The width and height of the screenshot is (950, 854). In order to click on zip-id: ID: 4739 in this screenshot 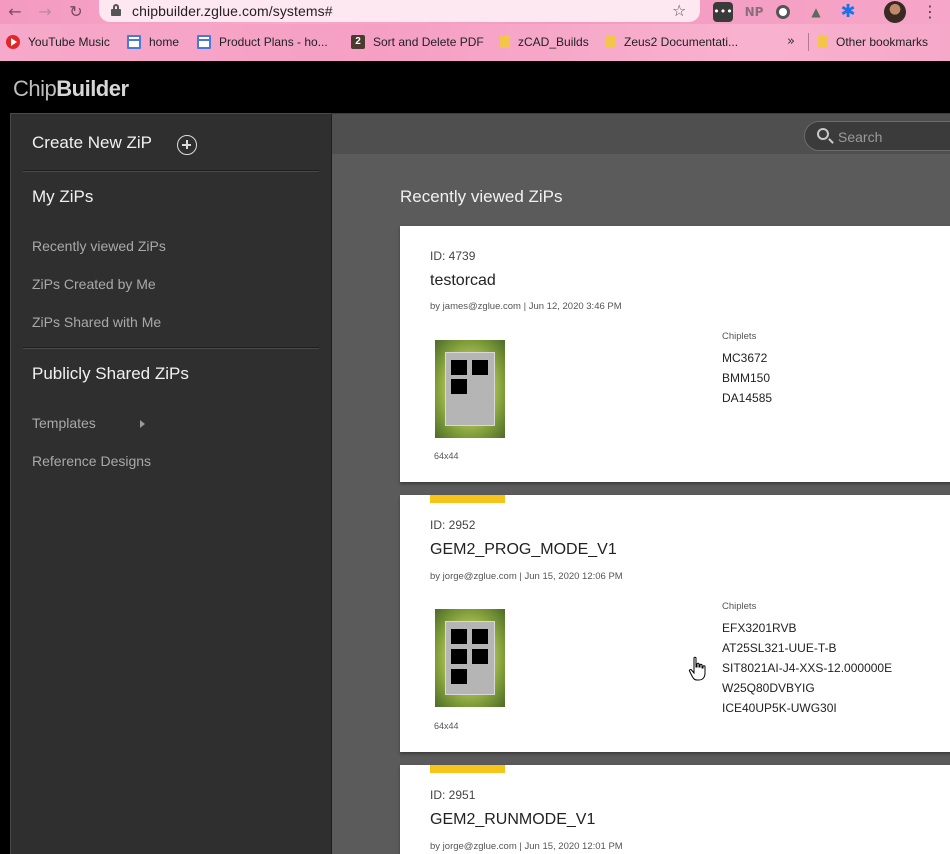, I will do `click(453, 256)`.